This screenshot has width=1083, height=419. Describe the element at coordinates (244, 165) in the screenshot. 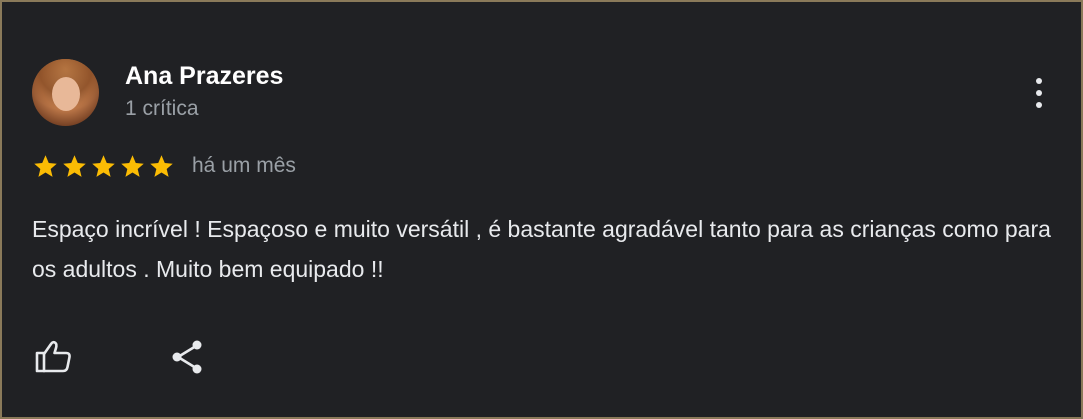

I see `review-date: há um mês` at that location.